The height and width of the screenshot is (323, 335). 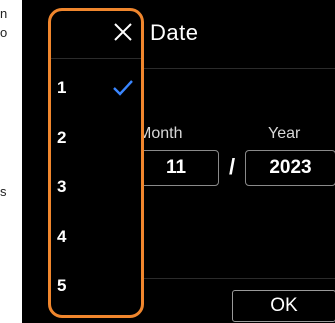 What do you see at coordinates (231, 278) in the screenshot?
I see `footer-divider` at bounding box center [231, 278].